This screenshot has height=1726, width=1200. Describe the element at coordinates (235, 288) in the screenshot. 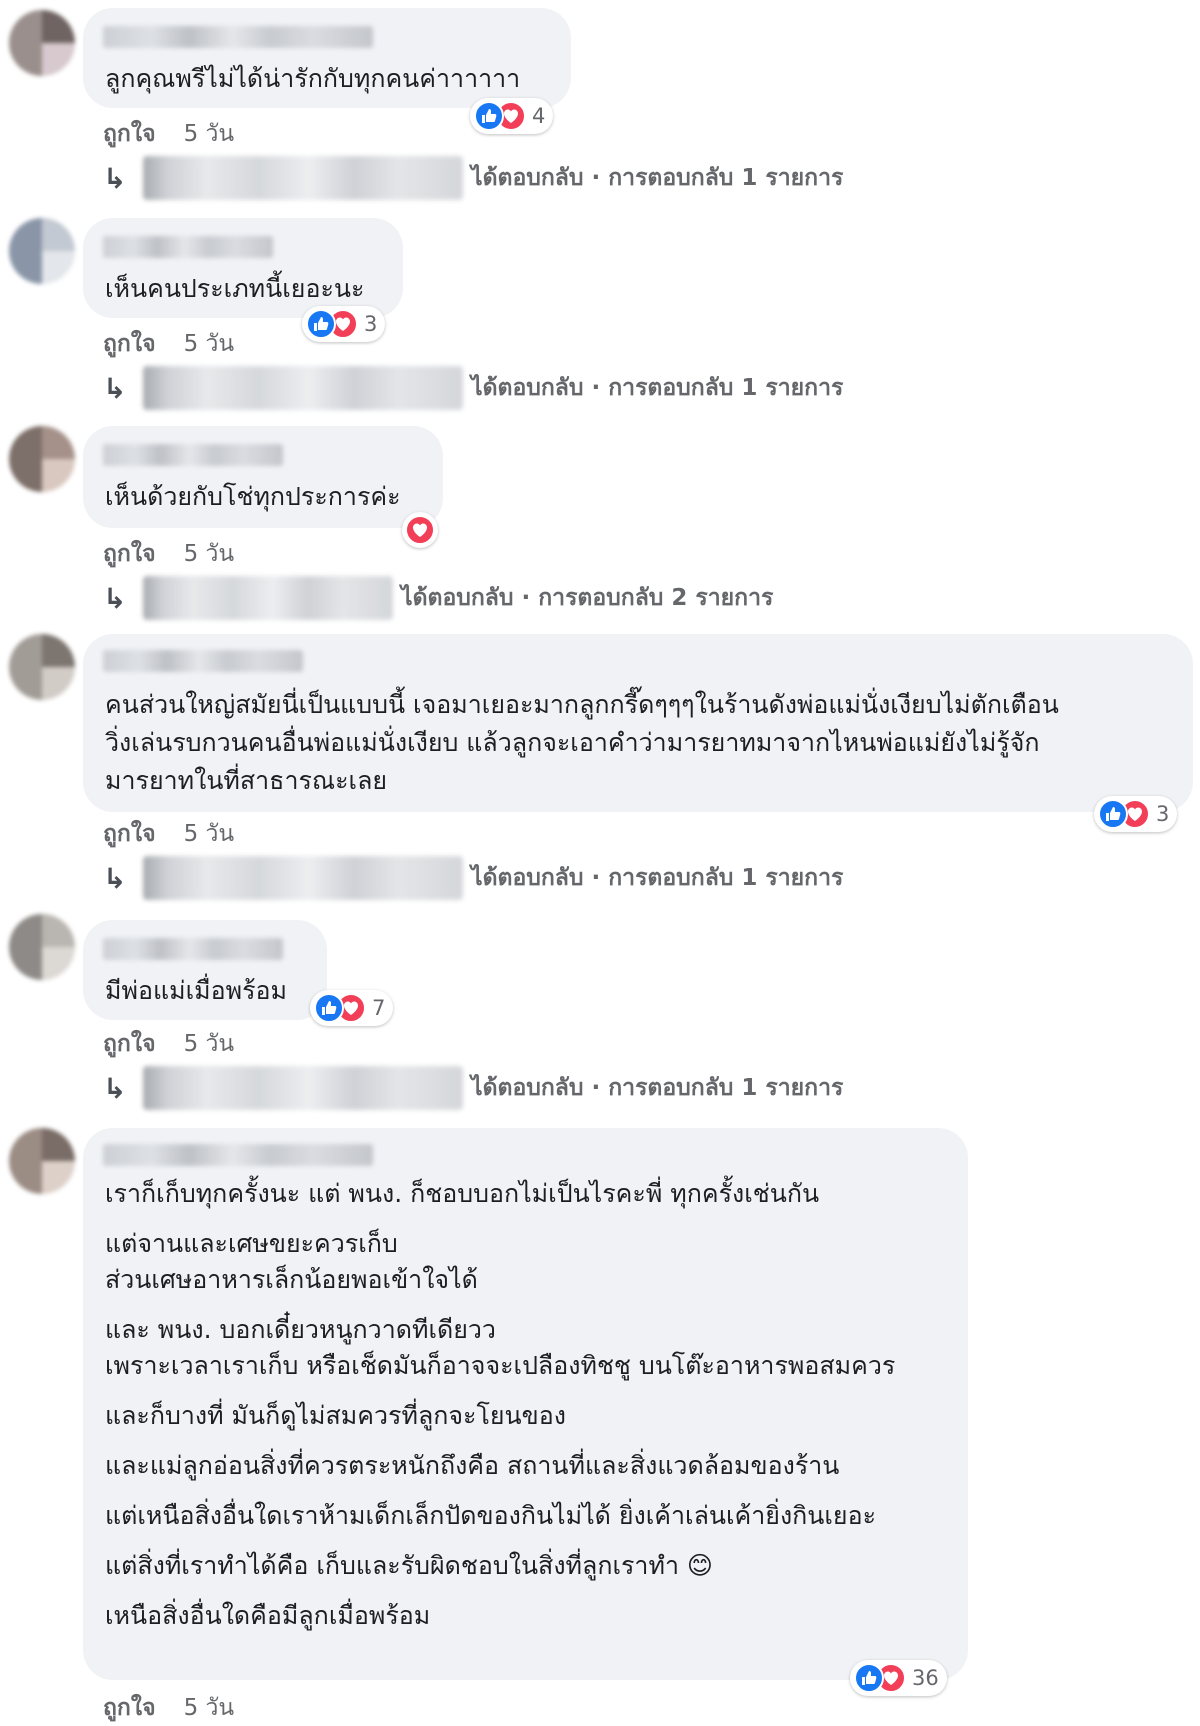

I see `comment-text: เห็นคนประเภทนี้เยอะนะ` at that location.